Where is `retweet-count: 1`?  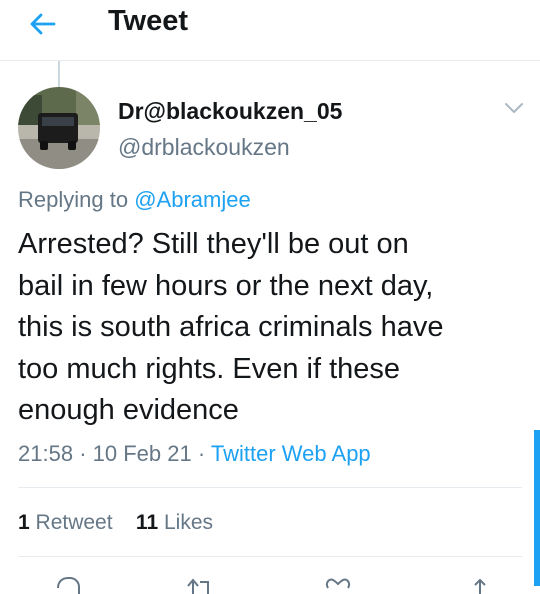 retweet-count: 1 is located at coordinates (24, 522).